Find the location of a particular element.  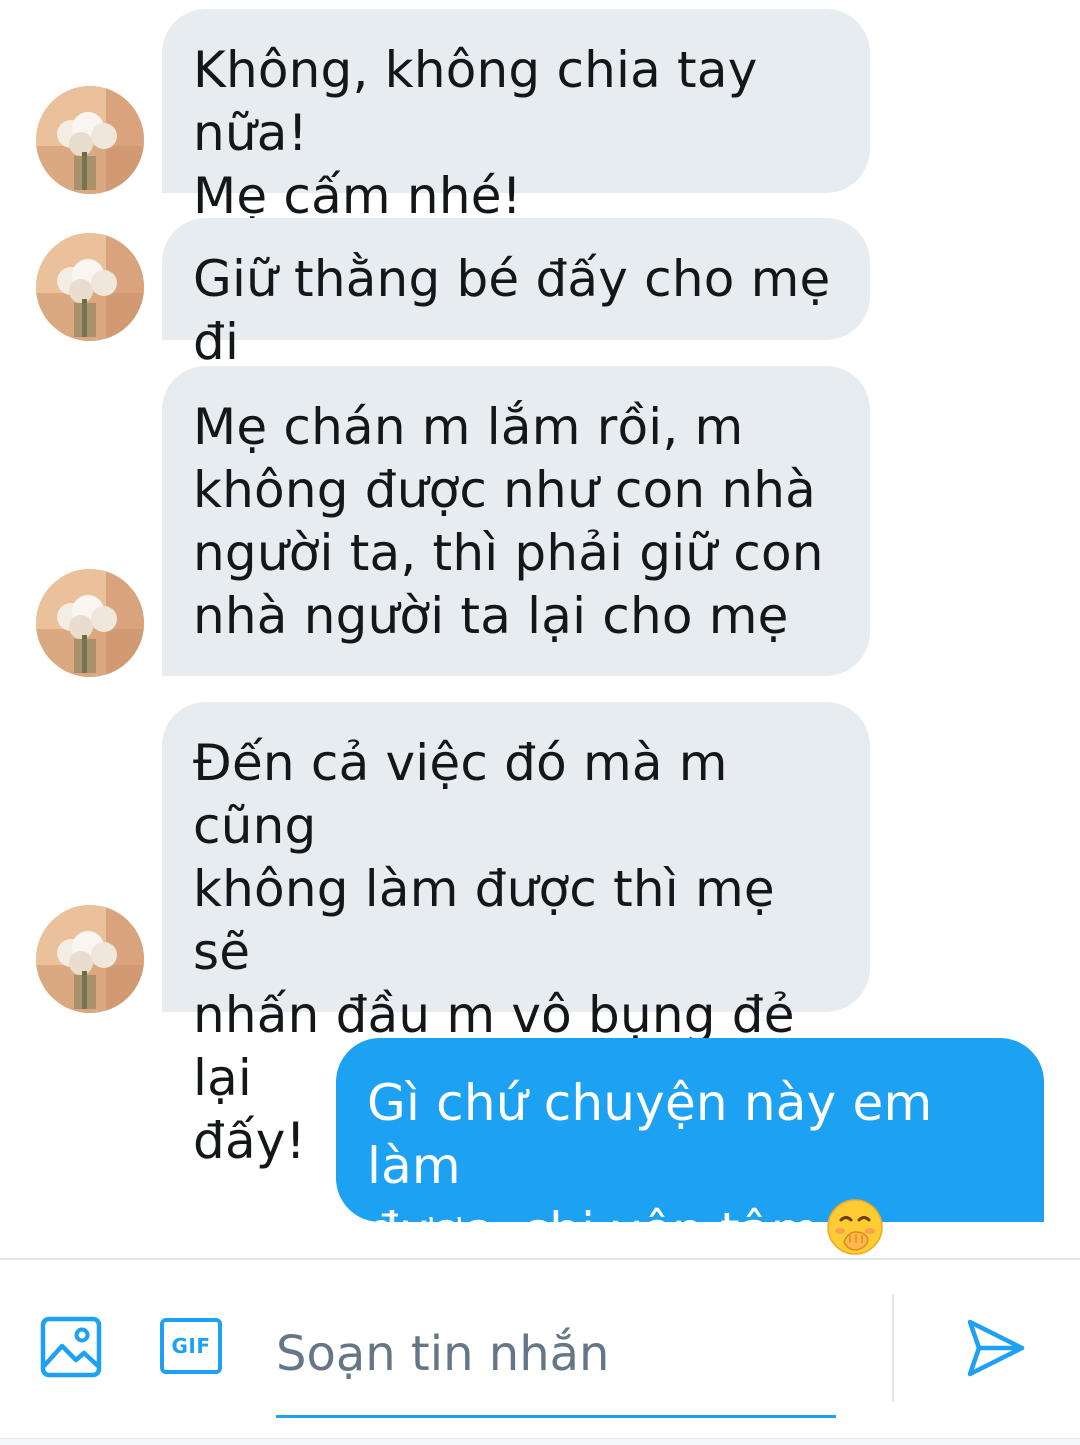

send-icon is located at coordinates (996, 1348).